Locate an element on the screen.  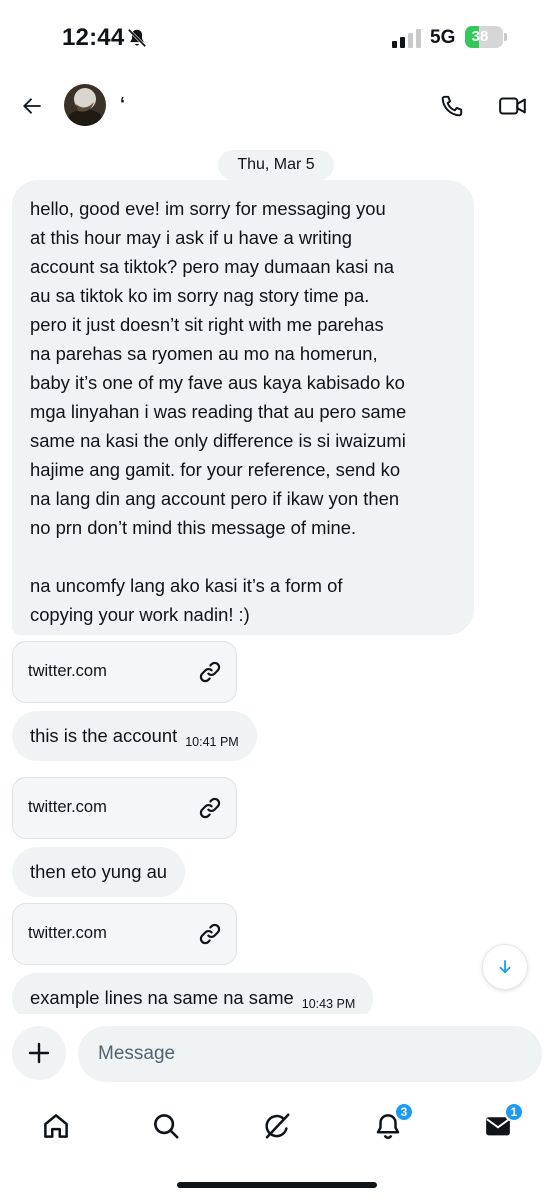
battery-percent: 38 is located at coordinates (480, 36).